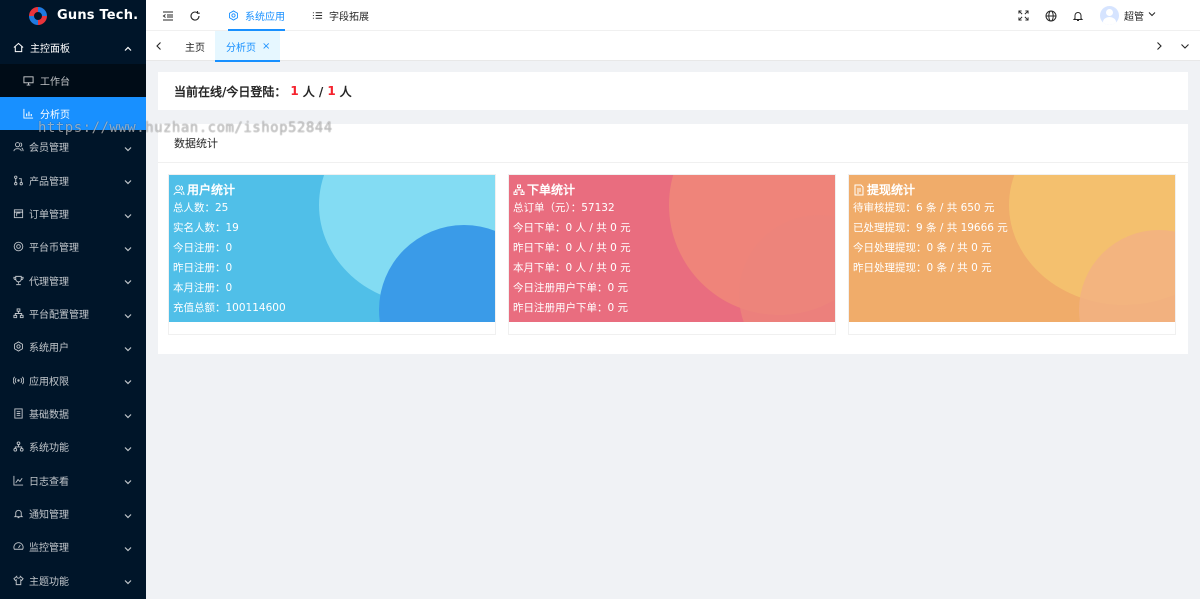 This screenshot has width=1200, height=599. Describe the element at coordinates (49, 149) in the screenshot. I see `sidebar-item-label: 会员管理` at that location.